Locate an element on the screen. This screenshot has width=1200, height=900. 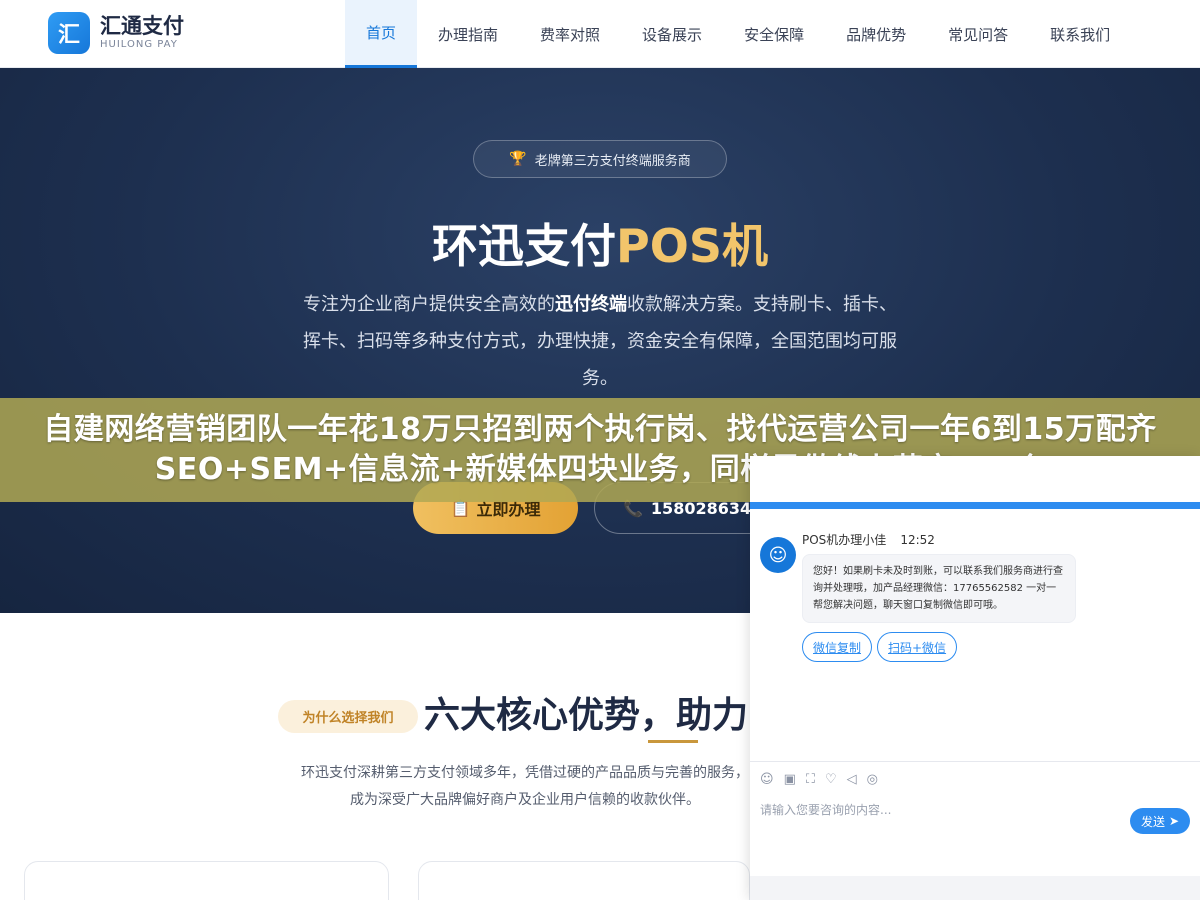
send-icon: ➤ is located at coordinates (1174, 821).